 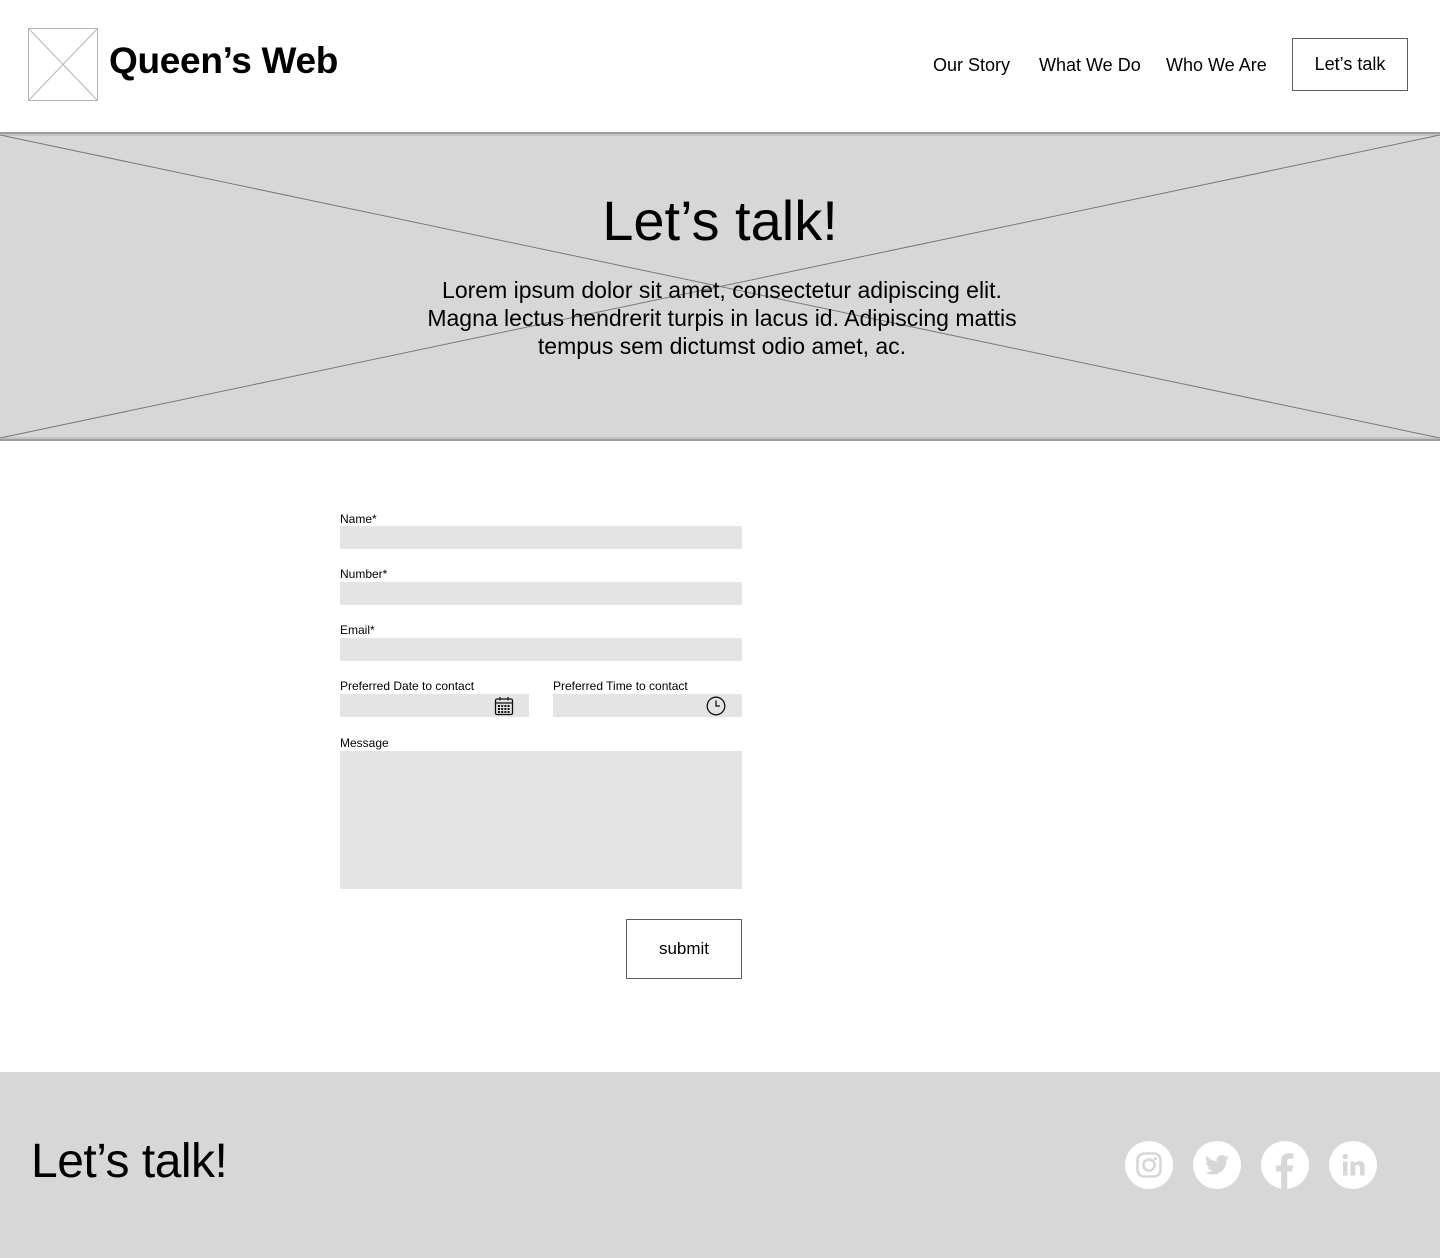 I want to click on email-label: Email*, so click(x=357, y=630).